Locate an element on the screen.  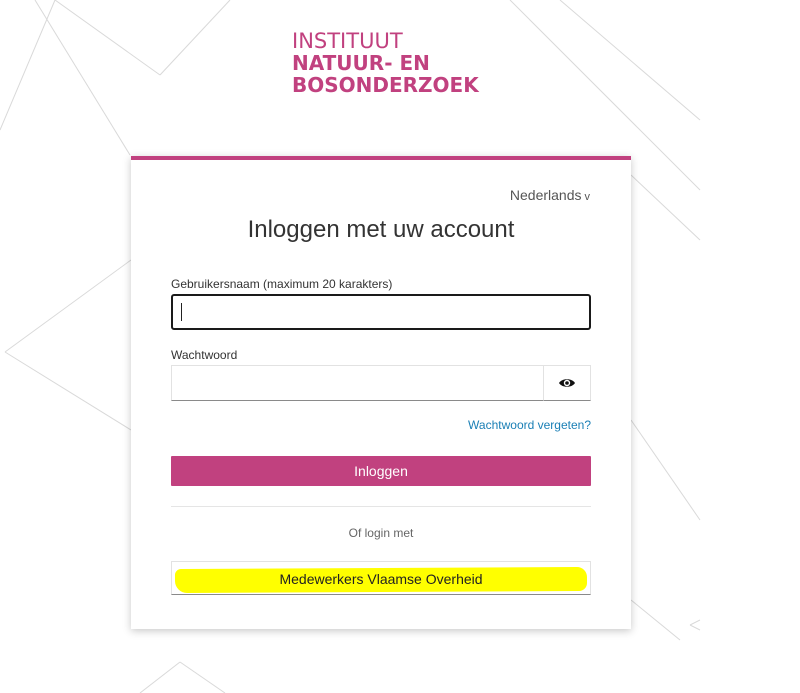
show-password-button is located at coordinates (567, 383).